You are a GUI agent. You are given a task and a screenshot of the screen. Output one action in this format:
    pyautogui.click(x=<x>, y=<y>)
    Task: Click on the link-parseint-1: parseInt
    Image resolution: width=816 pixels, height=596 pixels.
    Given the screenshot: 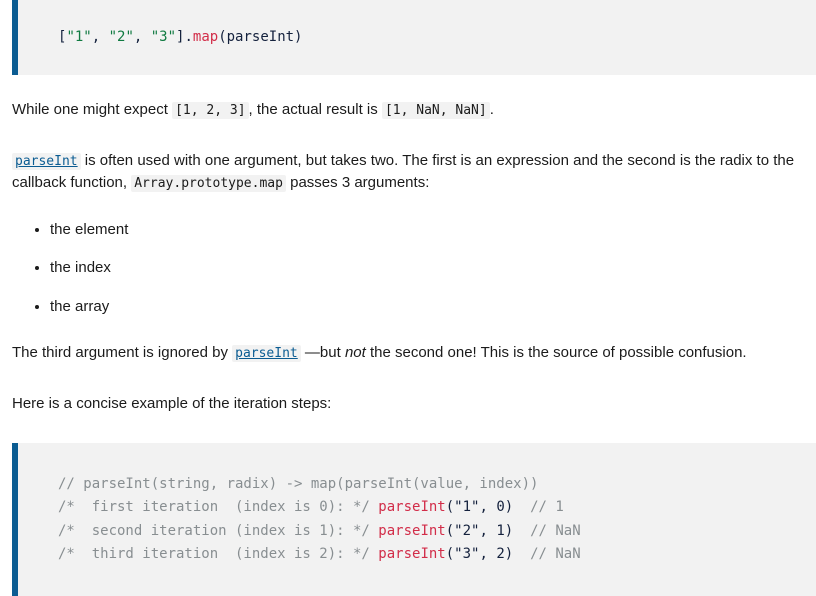 What is the action you would take?
    pyautogui.click(x=46, y=161)
    